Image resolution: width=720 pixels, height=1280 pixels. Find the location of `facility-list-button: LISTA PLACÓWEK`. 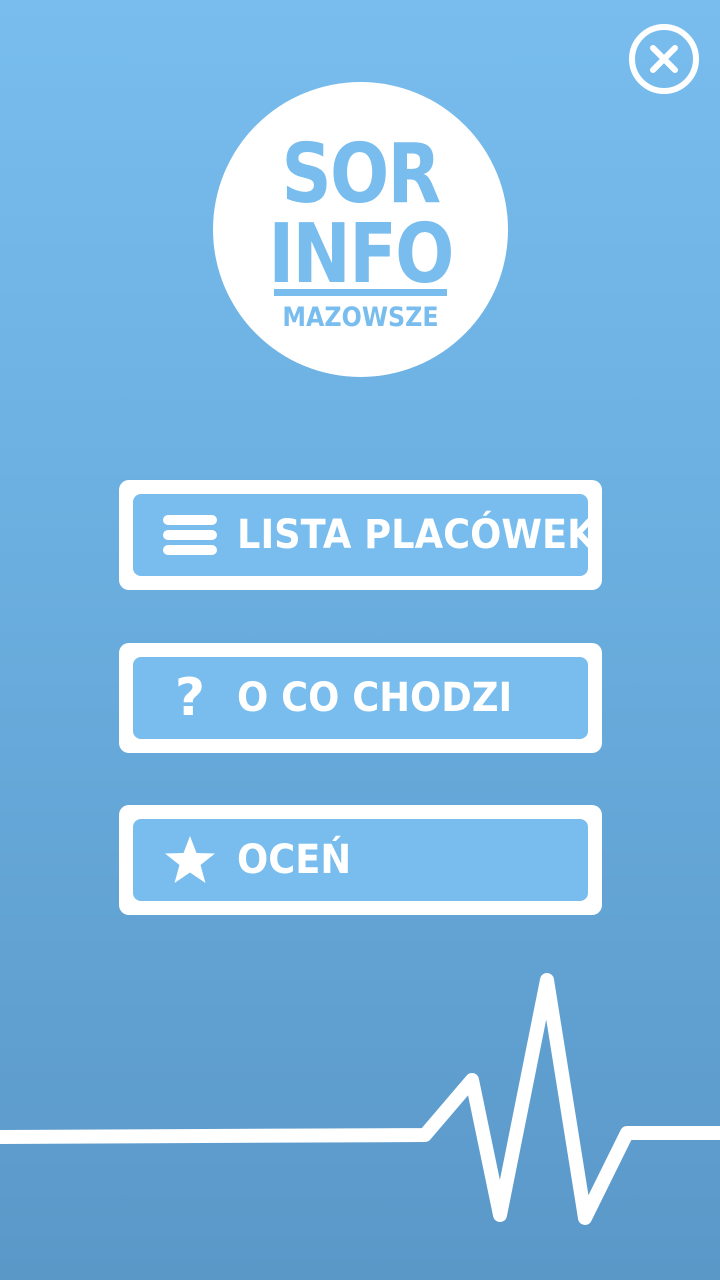

facility-list-button: LISTA PLACÓWEK is located at coordinates (360, 535).